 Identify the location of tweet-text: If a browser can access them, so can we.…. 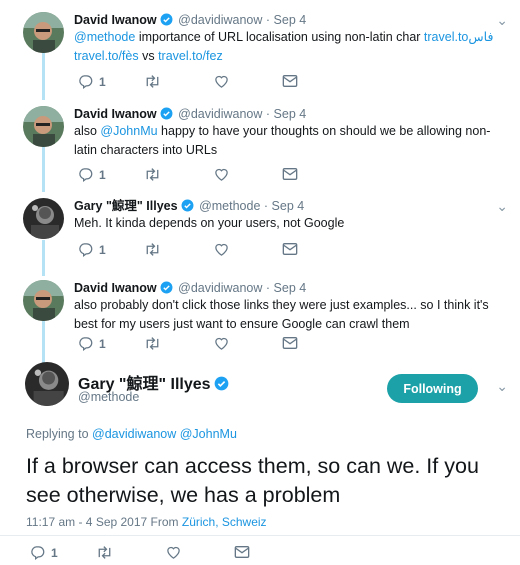
(252, 480).